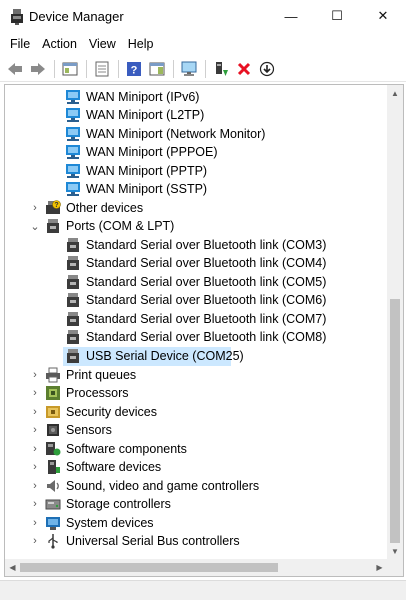 The image size is (406, 600). Describe the element at coordinates (176, 134) in the screenshot. I see `tree-item-label: WAN Miniport (Network Monitor)` at that location.